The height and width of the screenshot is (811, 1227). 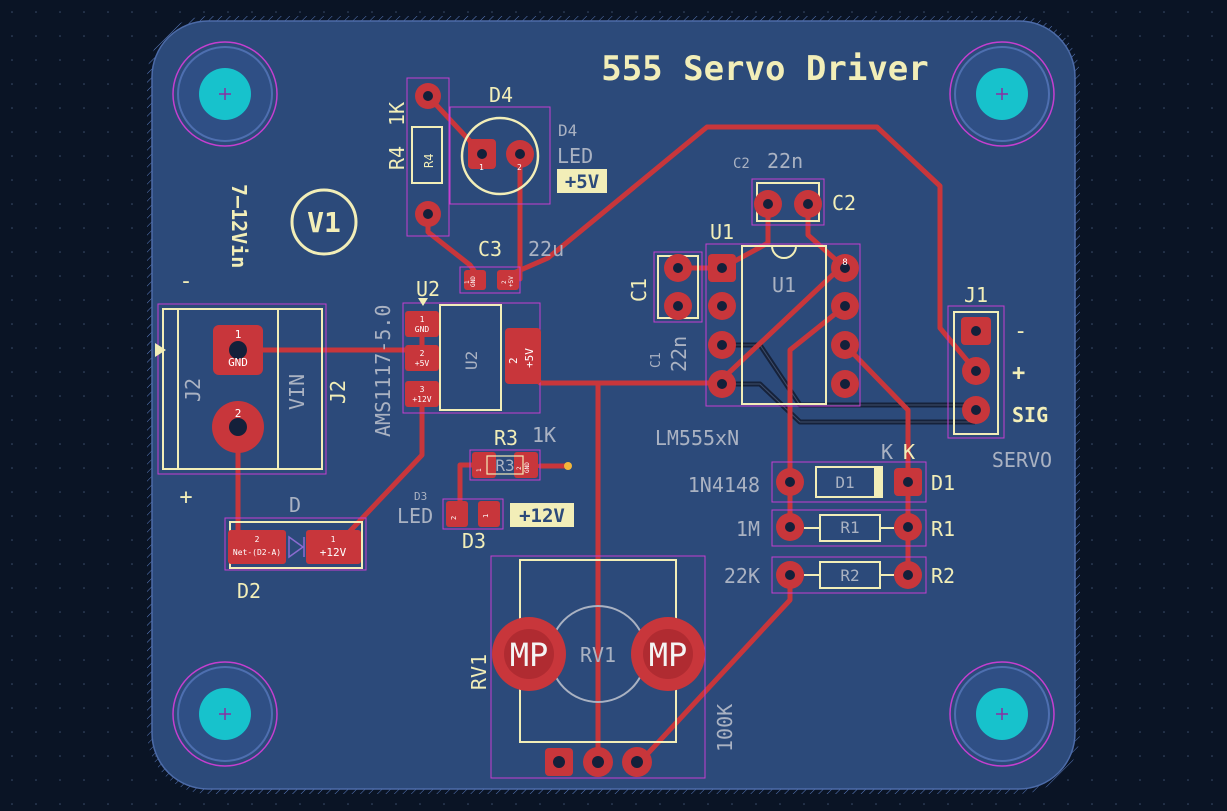 What do you see at coordinates (193, 390) in the screenshot?
I see `j2-body-label: J2` at bounding box center [193, 390].